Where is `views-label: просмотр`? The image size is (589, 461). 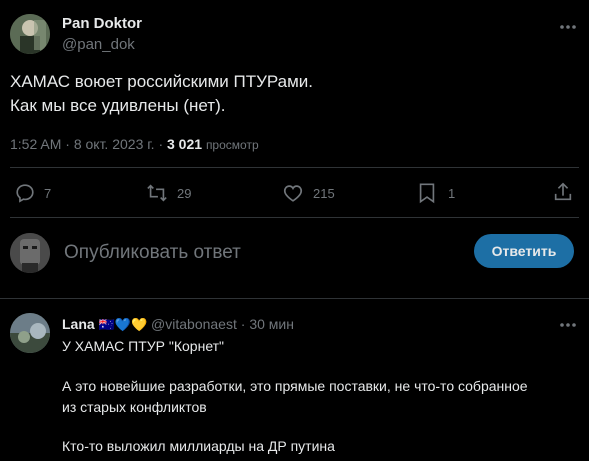 views-label: просмотр is located at coordinates (232, 145).